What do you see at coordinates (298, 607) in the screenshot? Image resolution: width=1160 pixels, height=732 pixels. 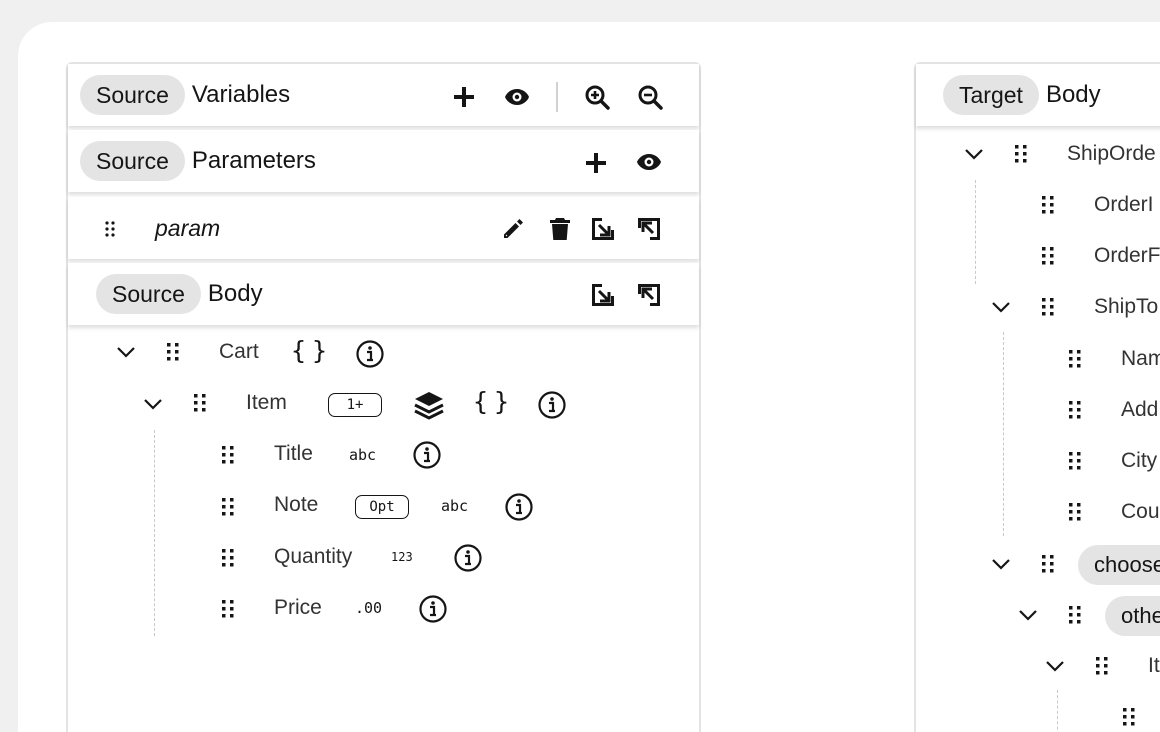 I see `node-label: Price` at bounding box center [298, 607].